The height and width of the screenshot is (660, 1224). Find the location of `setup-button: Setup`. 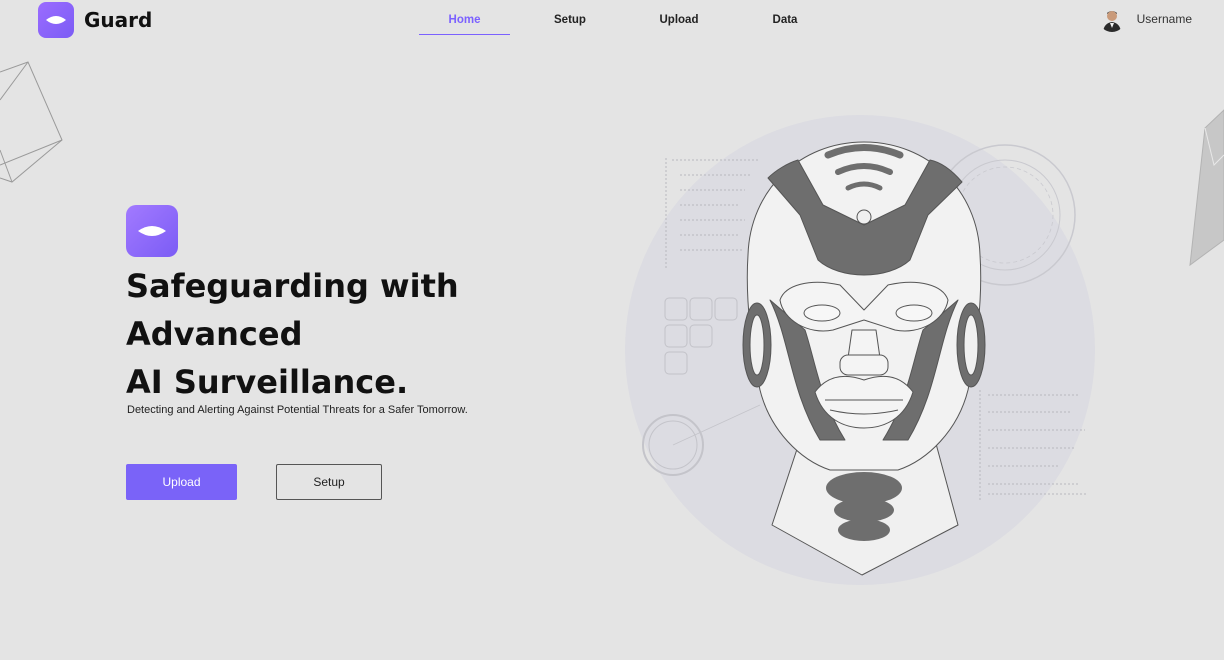

setup-button: Setup is located at coordinates (329, 482).